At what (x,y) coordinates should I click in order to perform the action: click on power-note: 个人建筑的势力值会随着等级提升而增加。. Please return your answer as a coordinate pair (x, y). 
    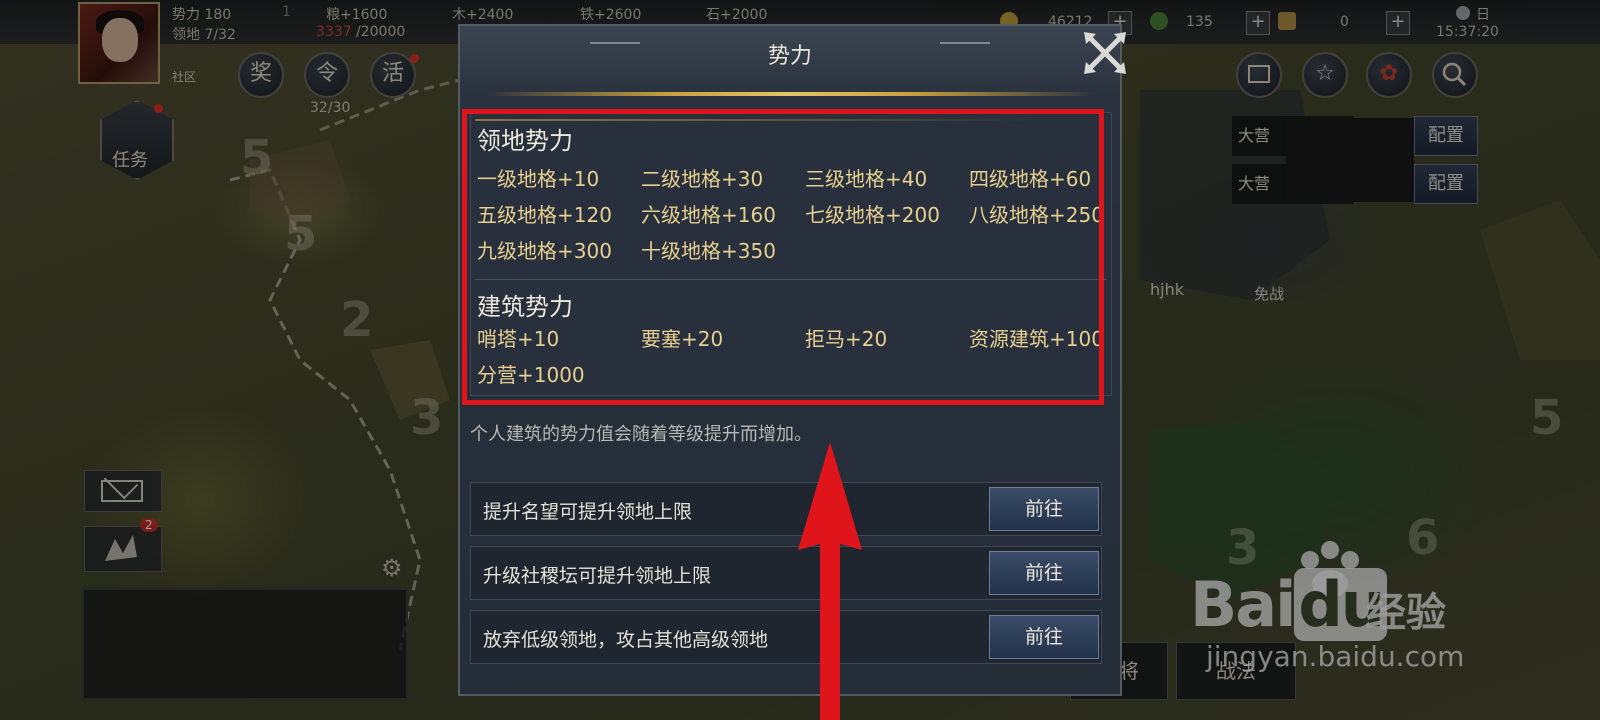
    Looking at the image, I should click on (641, 434).